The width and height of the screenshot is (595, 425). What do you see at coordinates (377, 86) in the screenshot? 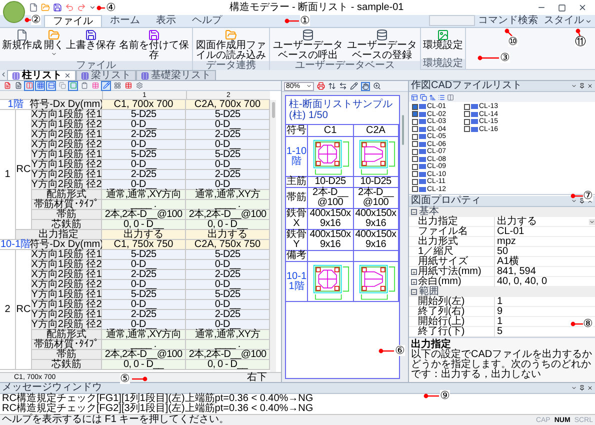
I see `zoom-icon` at bounding box center [377, 86].